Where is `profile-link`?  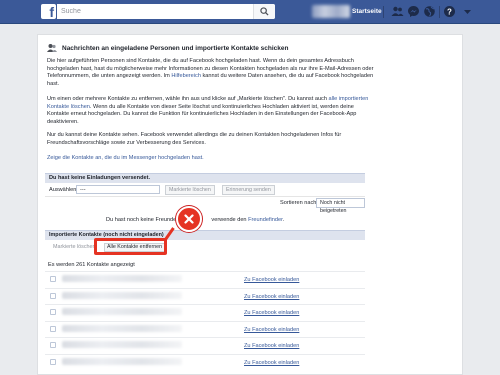 profile-link is located at coordinates (331, 11).